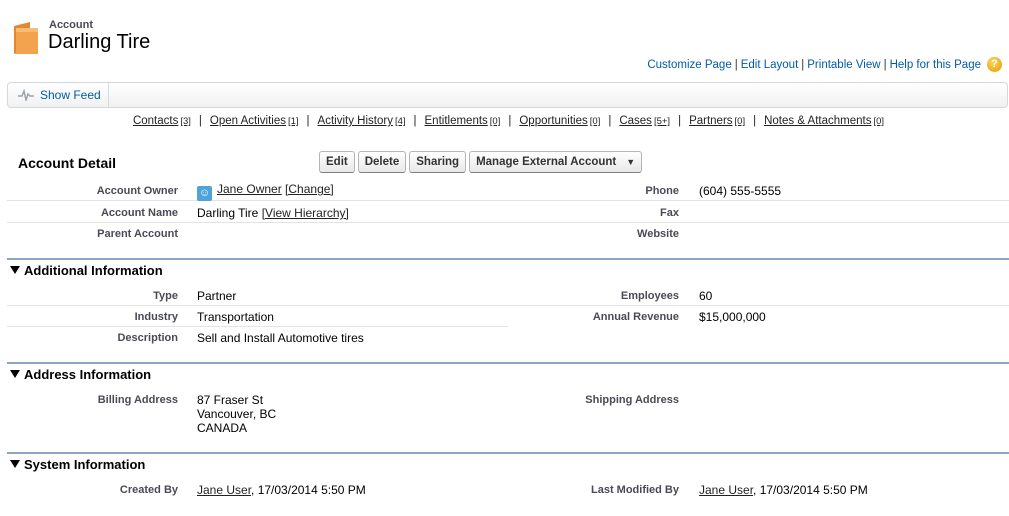  Describe the element at coordinates (994, 64) in the screenshot. I see `help-icon: ?` at that location.